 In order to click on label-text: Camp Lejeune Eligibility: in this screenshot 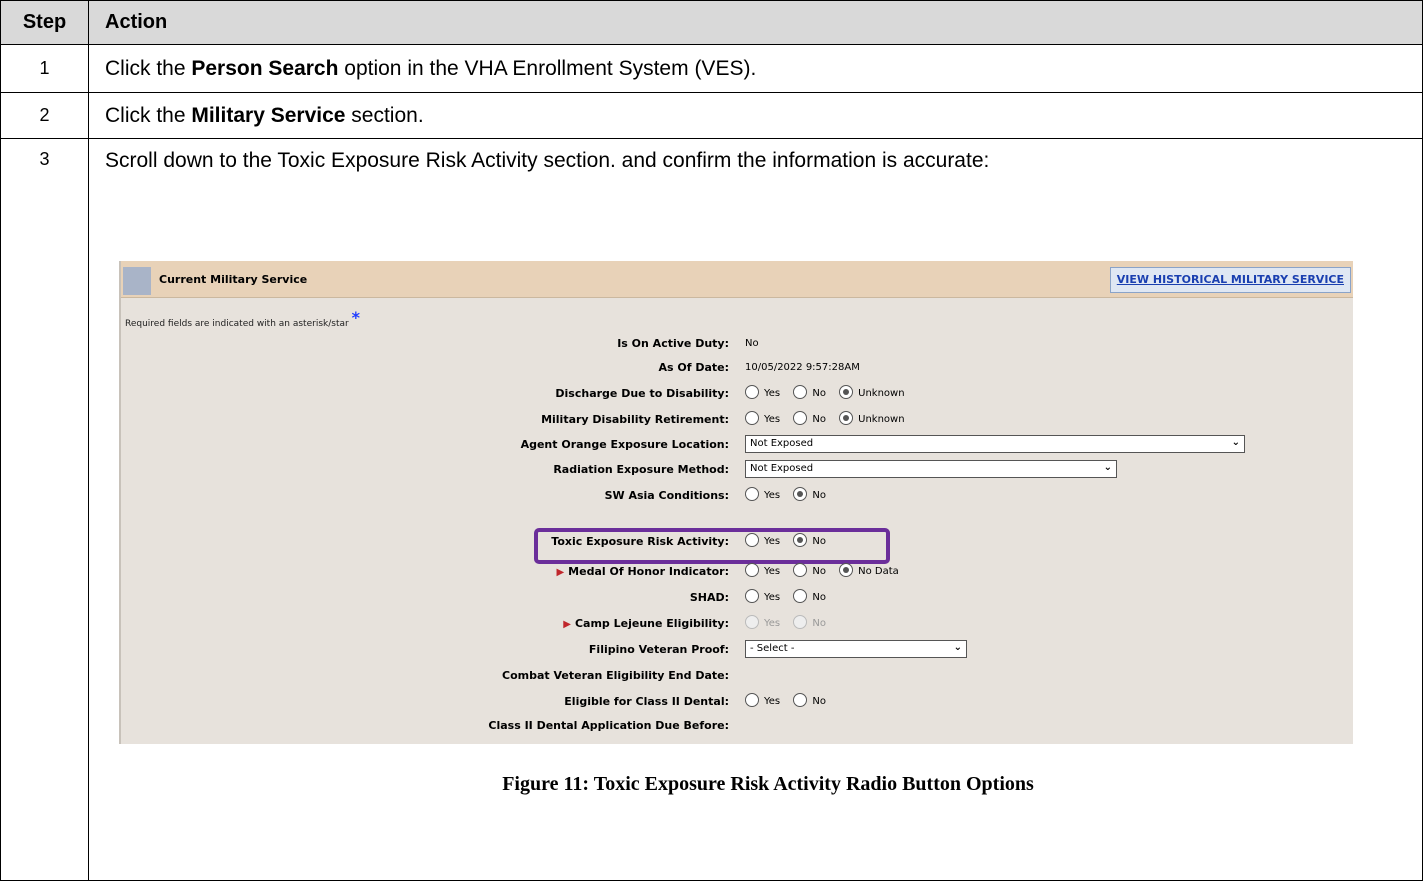, I will do `click(651, 623)`.